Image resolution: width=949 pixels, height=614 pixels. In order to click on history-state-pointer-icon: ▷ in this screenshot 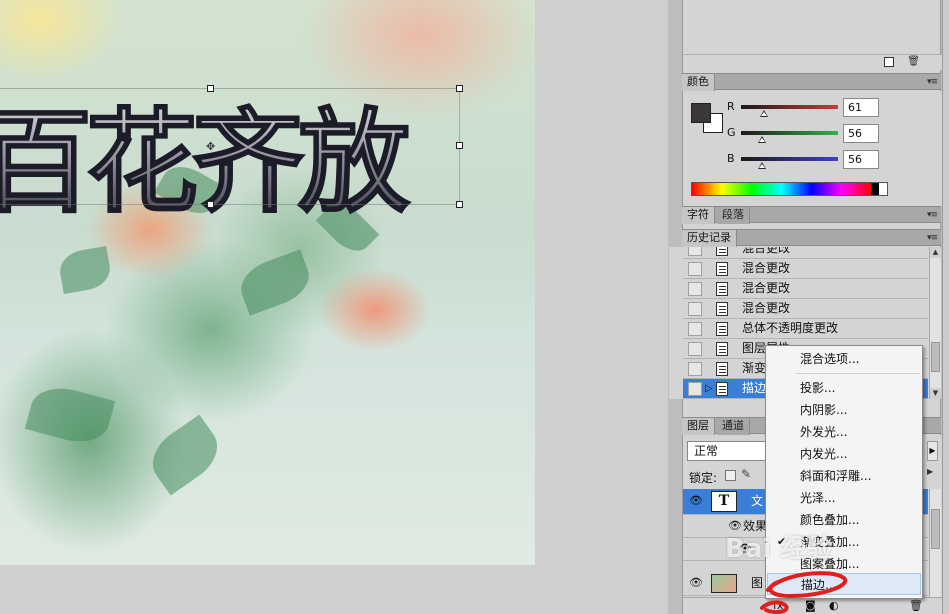, I will do `click(709, 388)`.